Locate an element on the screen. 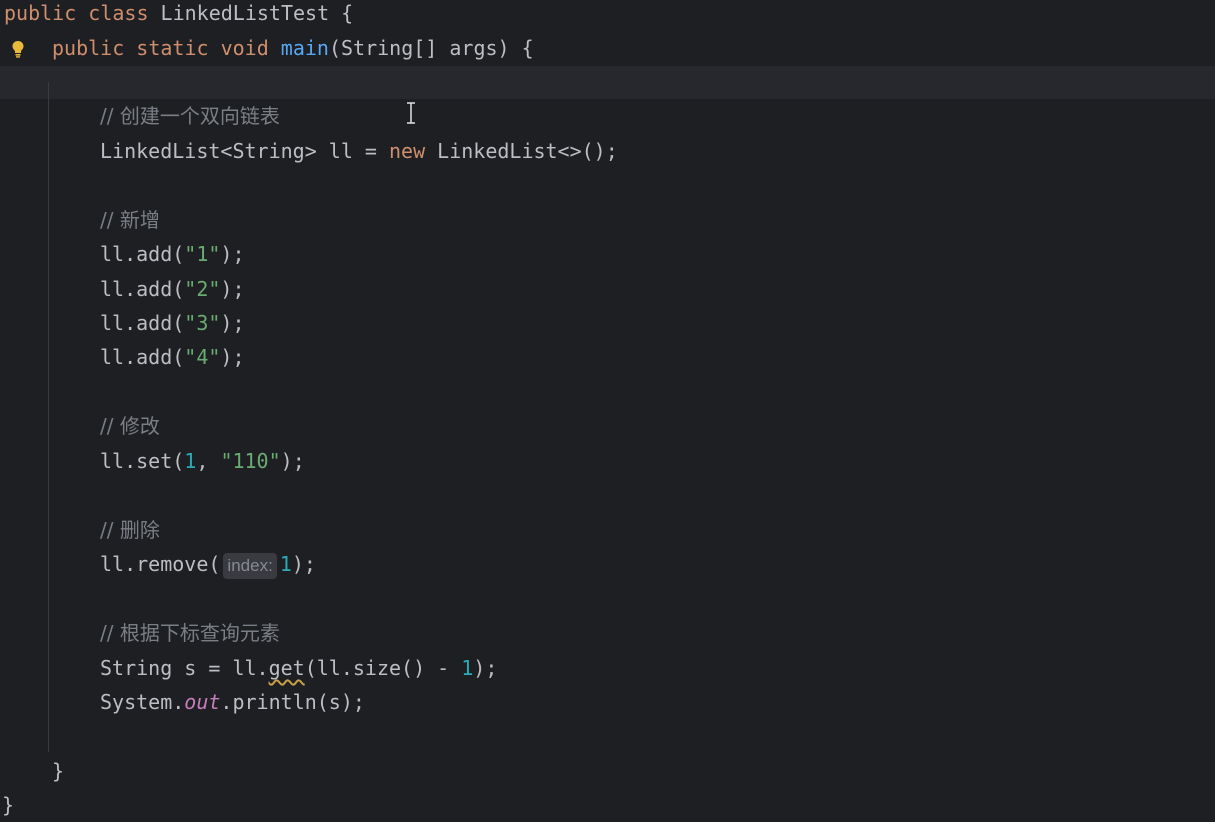 The height and width of the screenshot is (822, 1215). string-literal: "2" is located at coordinates (202, 289).